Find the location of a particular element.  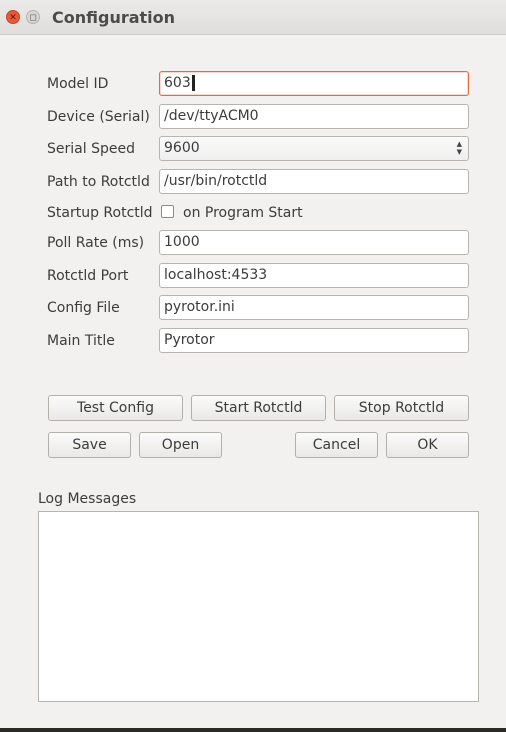

stop-rotctld-button: Stop Rotctld is located at coordinates (401, 408).